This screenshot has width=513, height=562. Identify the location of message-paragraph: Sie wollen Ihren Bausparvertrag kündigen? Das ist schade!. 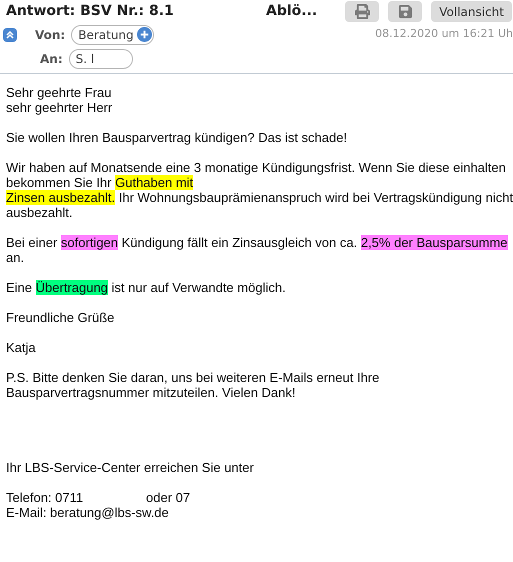
(177, 137).